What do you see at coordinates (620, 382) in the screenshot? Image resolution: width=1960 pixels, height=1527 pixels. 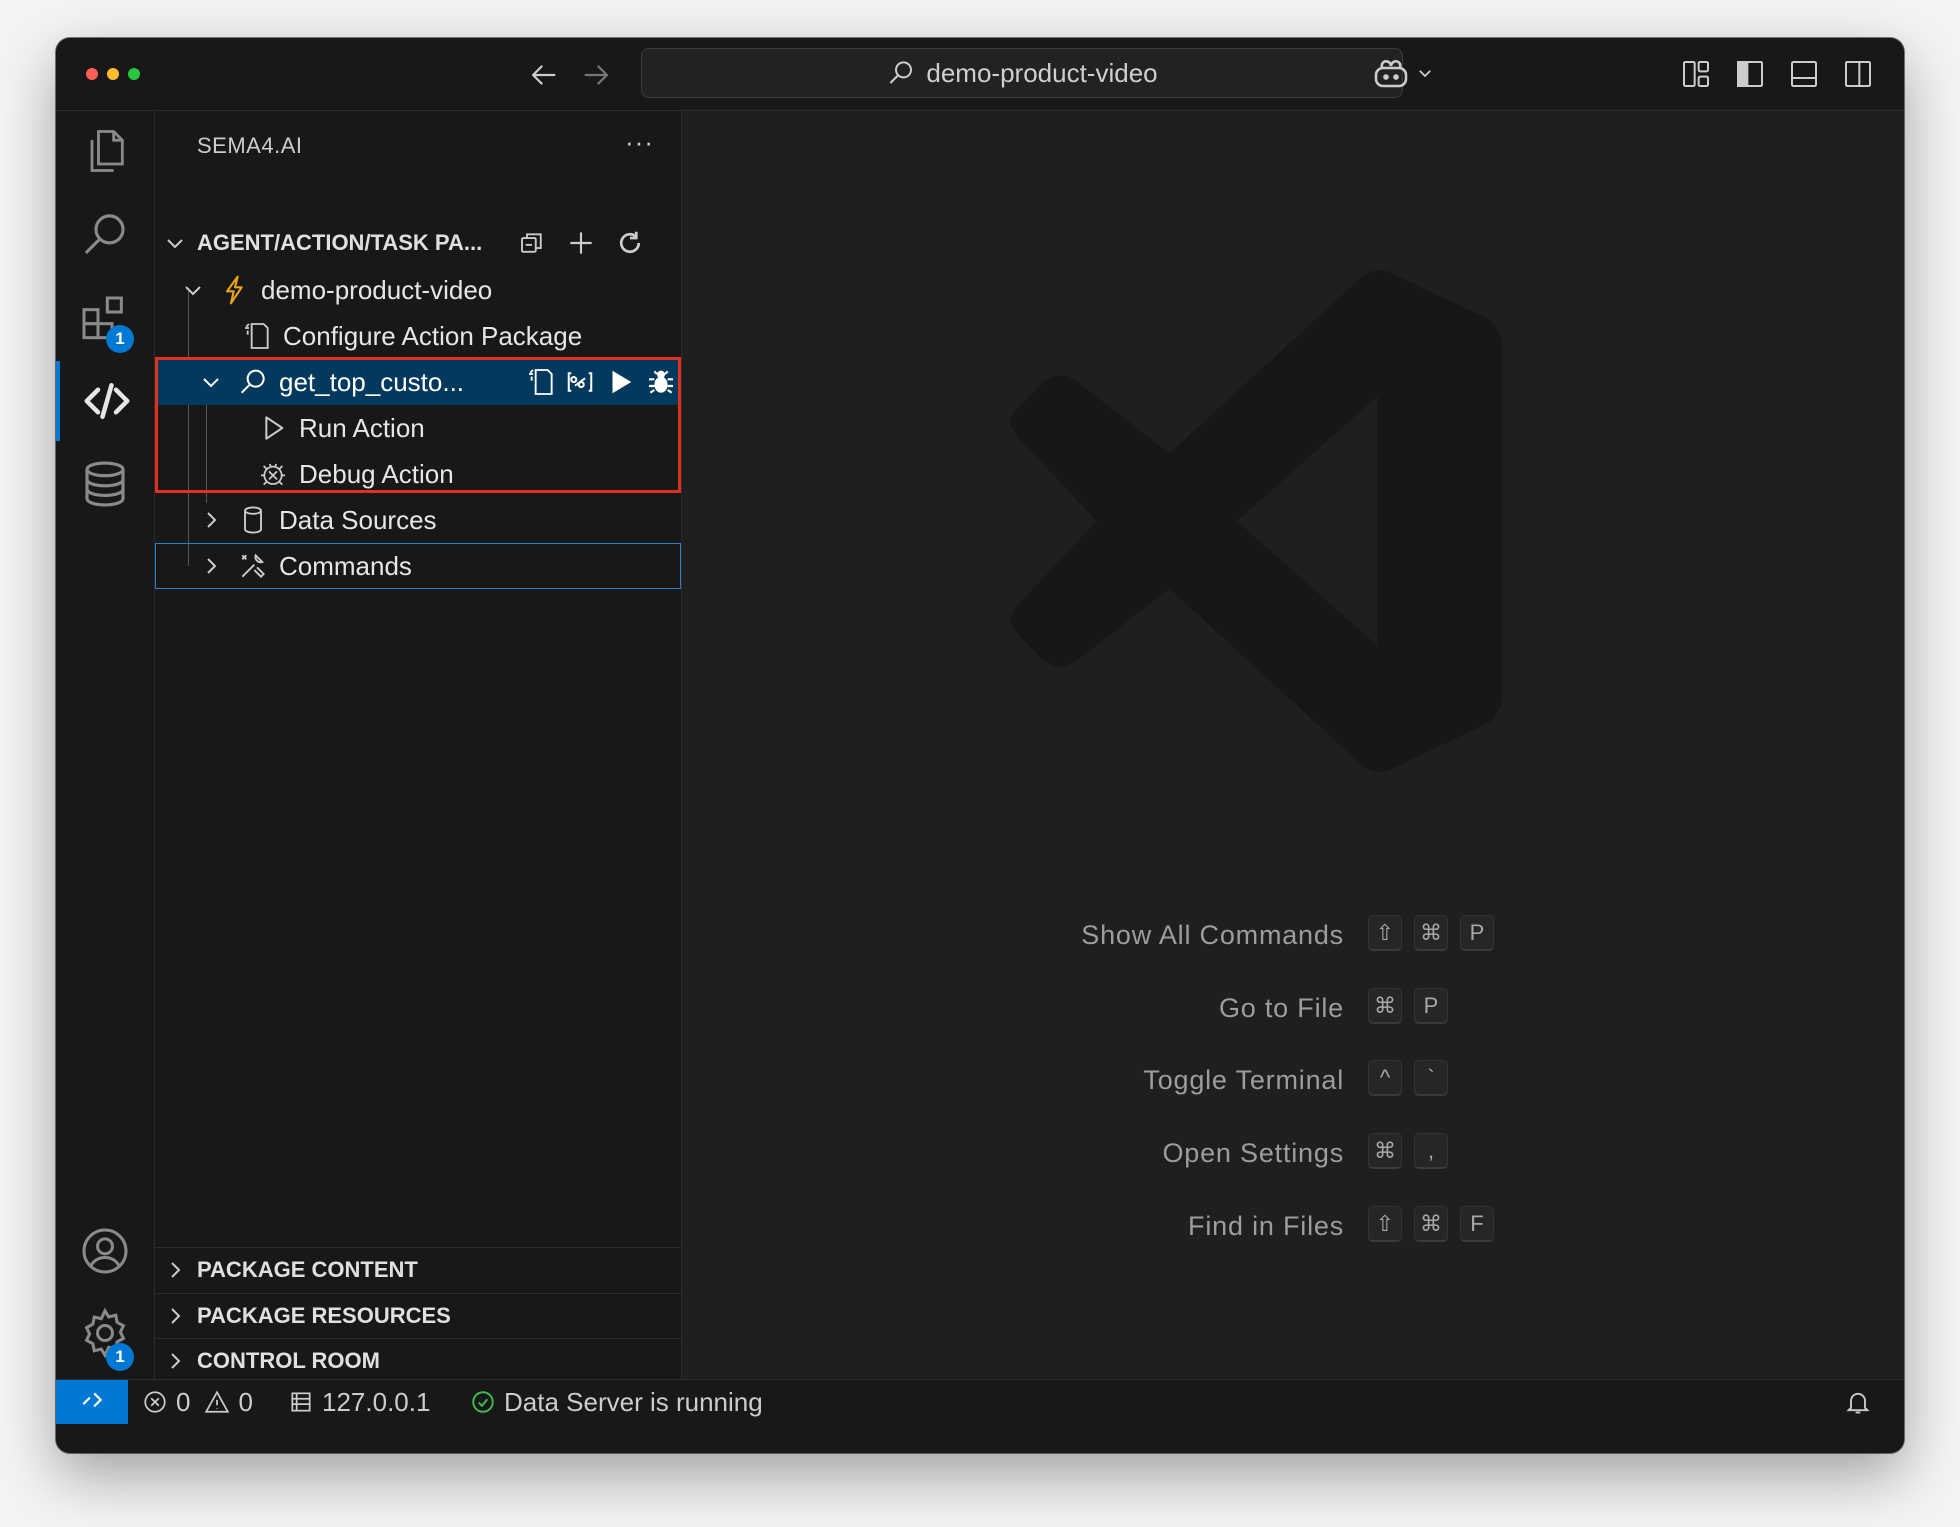 I see `play-icon` at bounding box center [620, 382].